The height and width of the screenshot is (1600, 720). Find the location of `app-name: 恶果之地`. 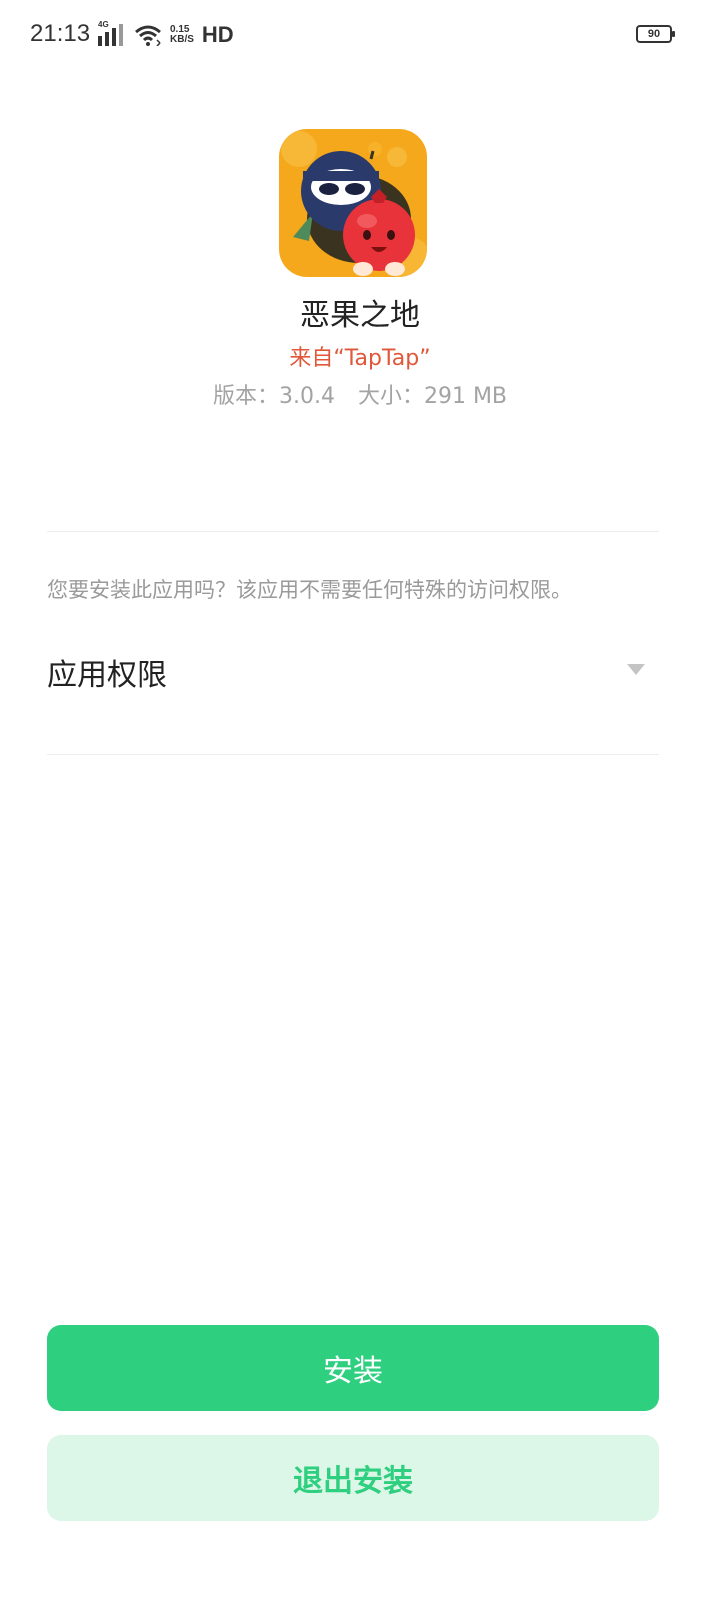

app-name: 恶果之地 is located at coordinates (360, 315).